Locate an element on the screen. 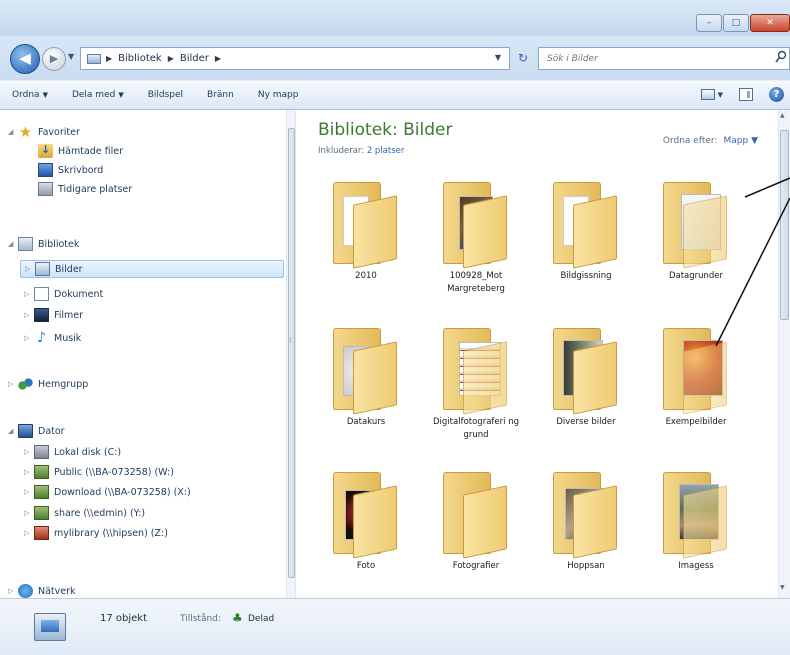 The height and width of the screenshot is (655, 790). folder-item: Exempelbilder is located at coordinates (696, 378).